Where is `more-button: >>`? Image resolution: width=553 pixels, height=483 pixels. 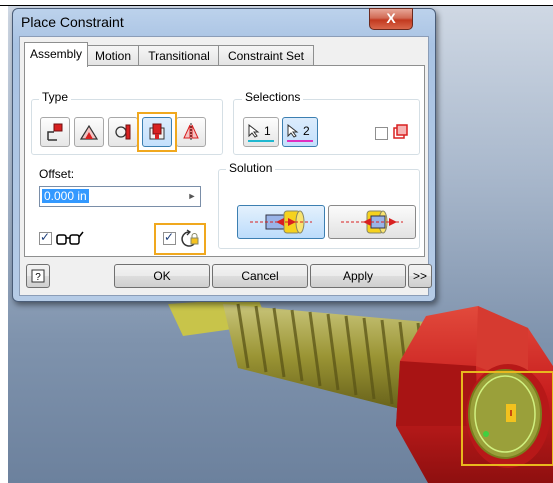
more-button: >> is located at coordinates (420, 276).